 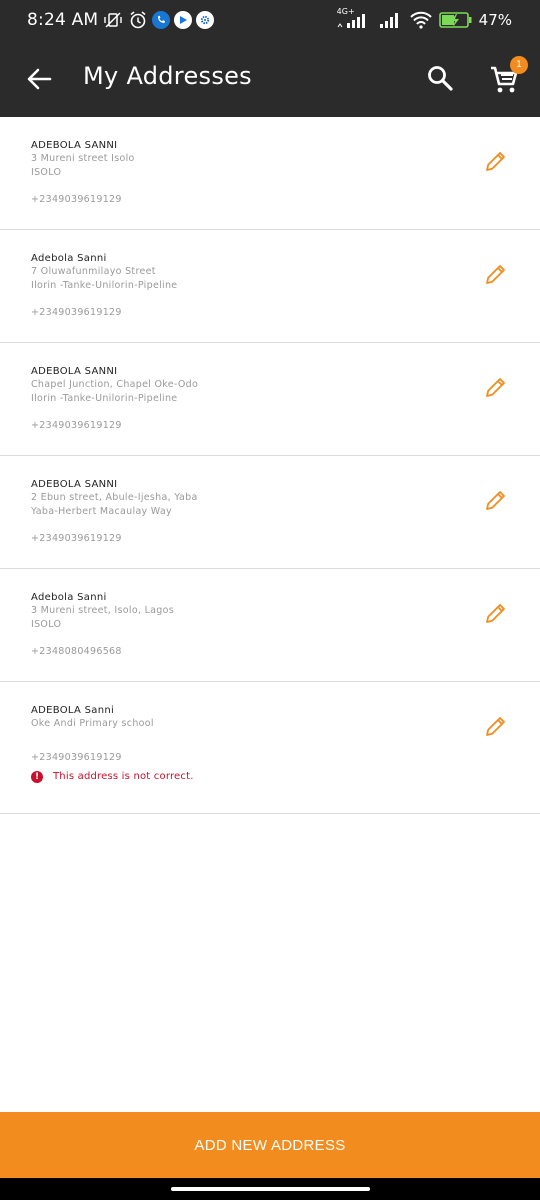 I want to click on address-phone: +2348080496568, so click(x=76, y=651).